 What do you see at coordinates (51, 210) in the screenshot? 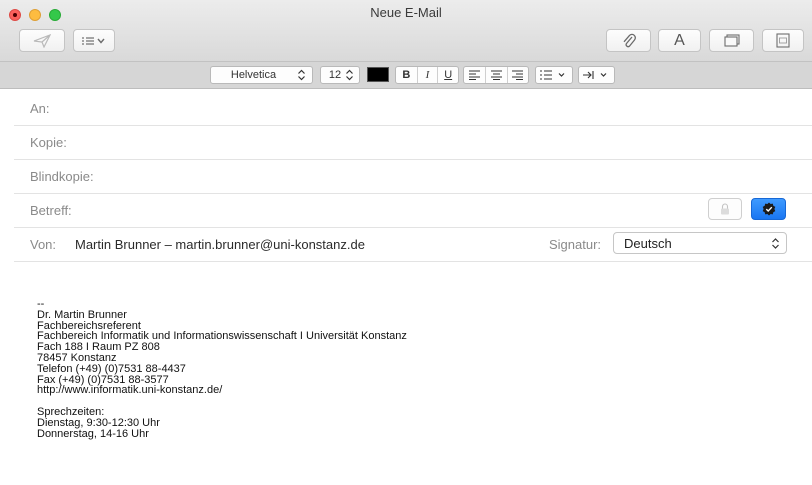
I see `subject-label: Betreff:` at bounding box center [51, 210].